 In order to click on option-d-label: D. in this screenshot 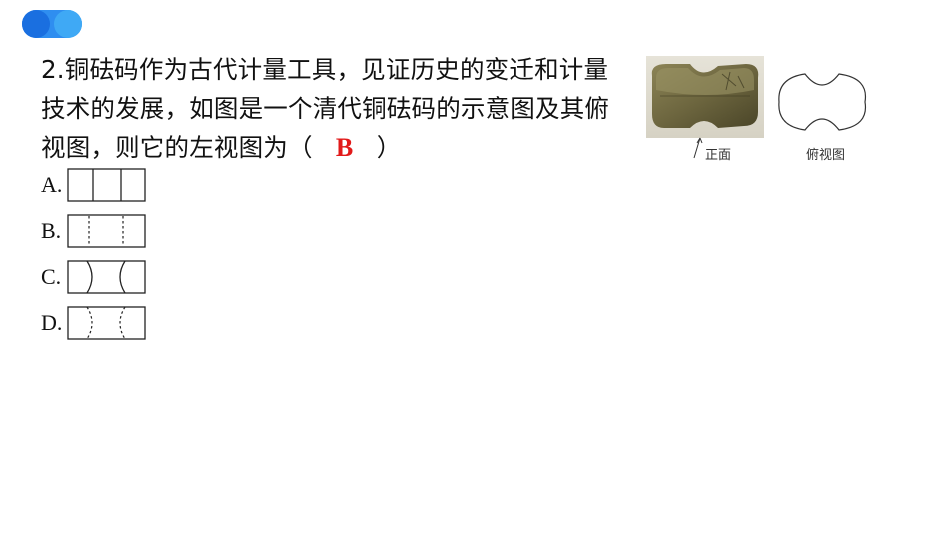, I will do `click(52, 322)`.